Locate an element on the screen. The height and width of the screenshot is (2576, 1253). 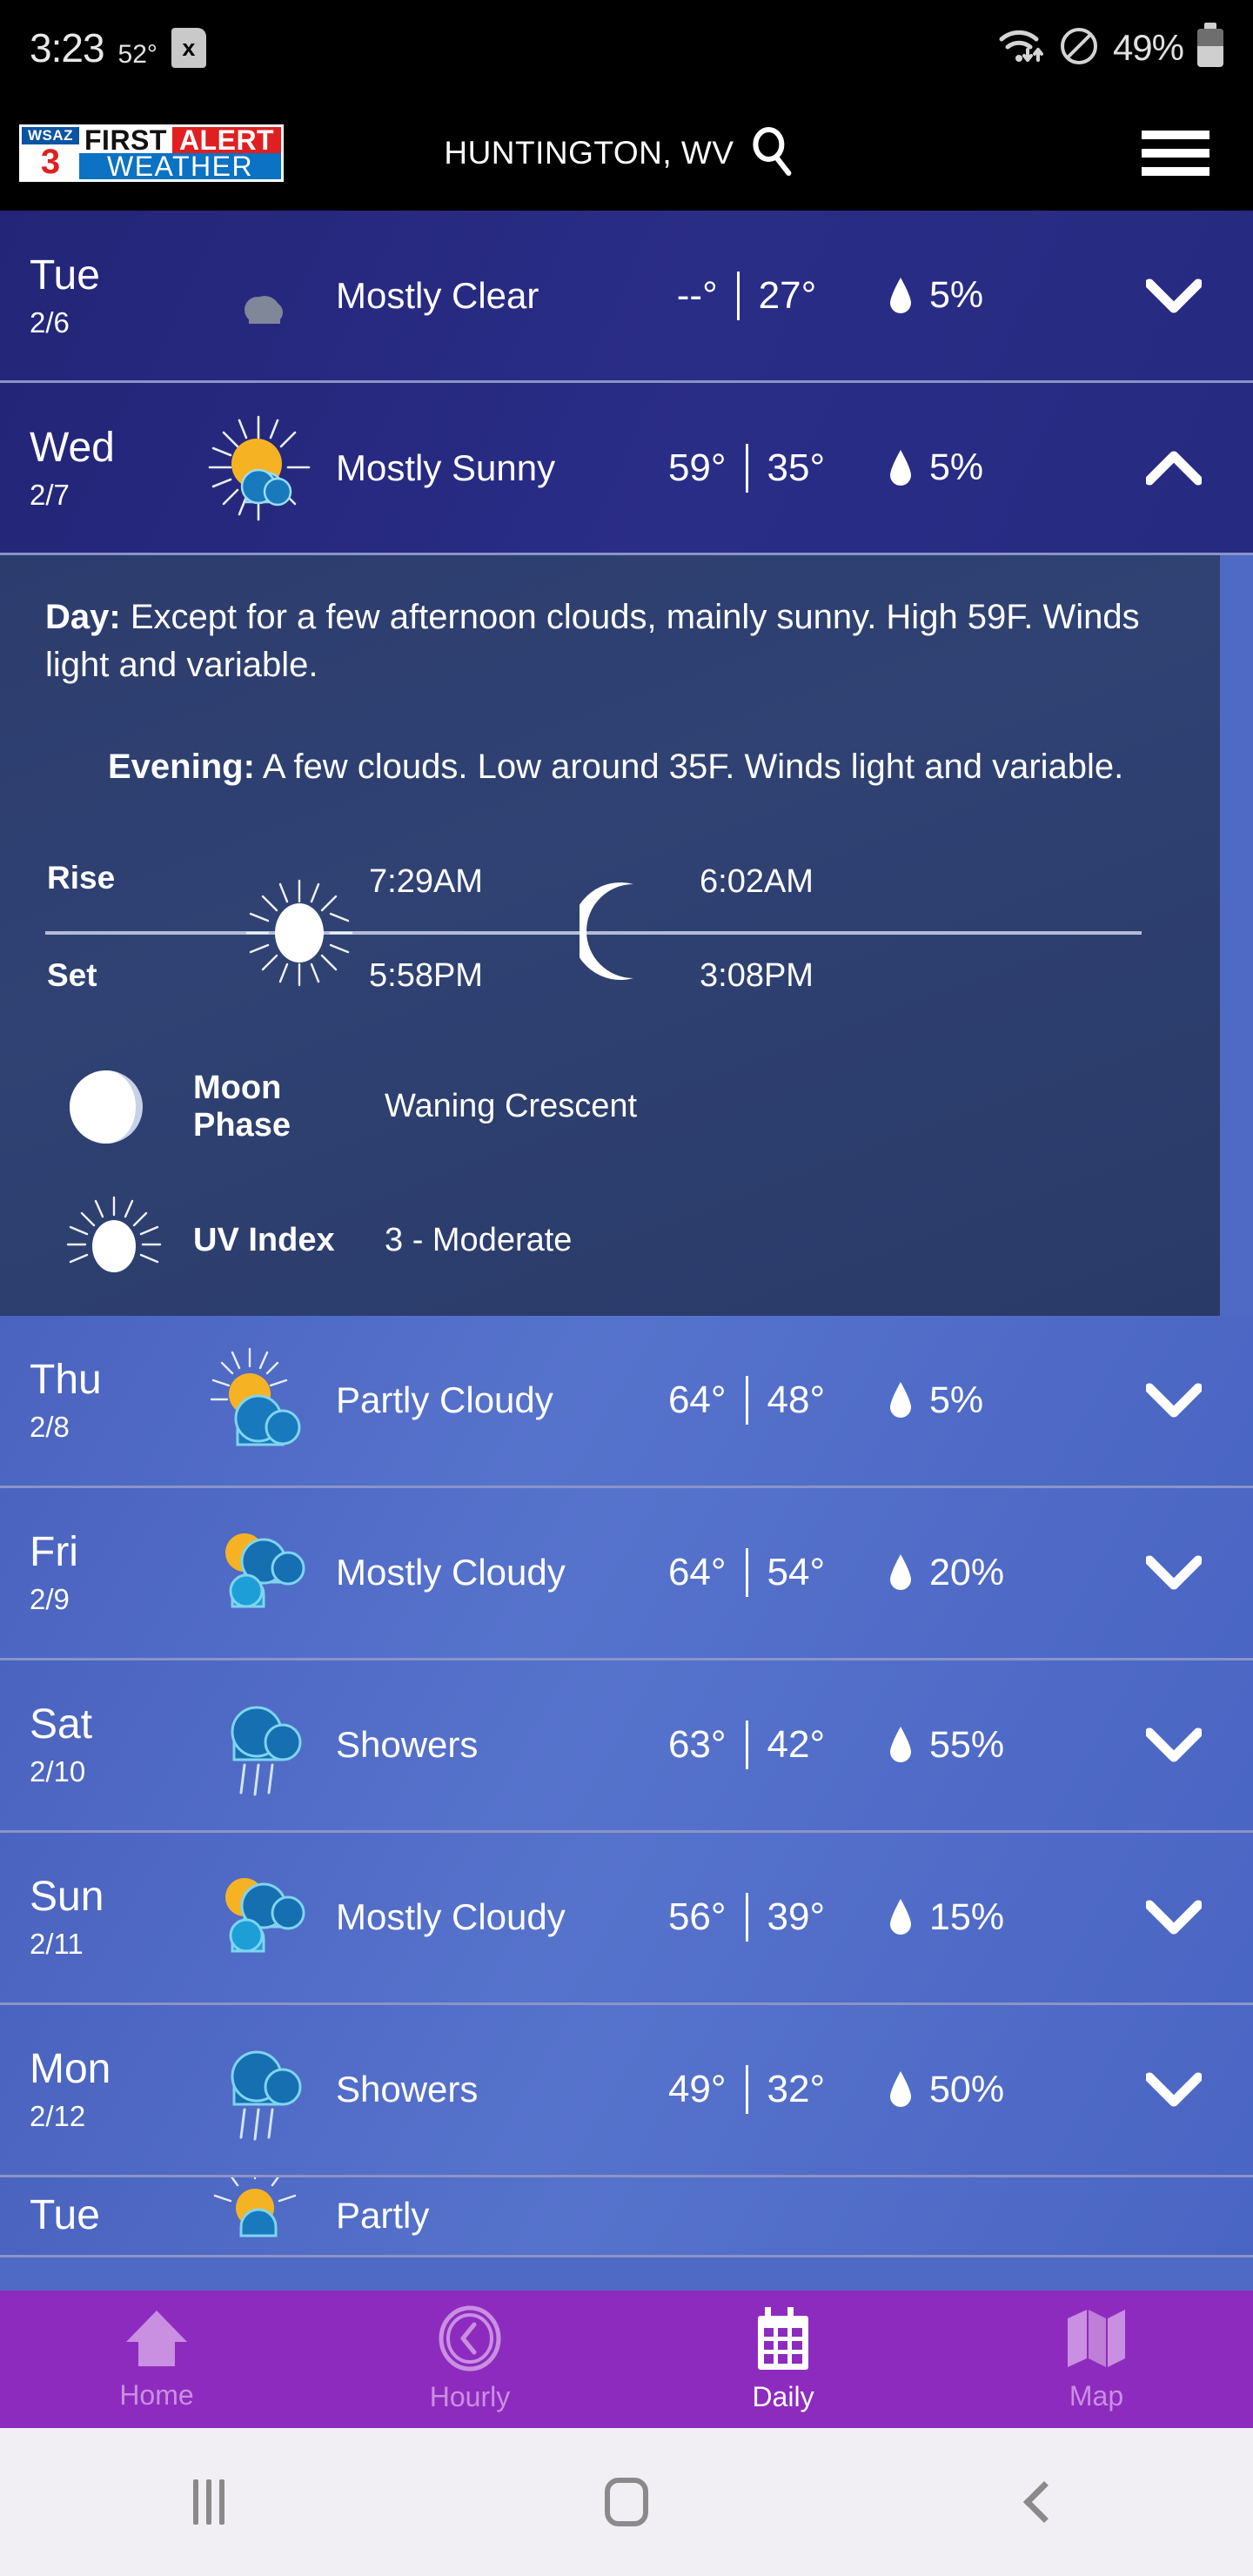
forecast-row-tue-next-week: Tue Partly is located at coordinates (626, 2217).